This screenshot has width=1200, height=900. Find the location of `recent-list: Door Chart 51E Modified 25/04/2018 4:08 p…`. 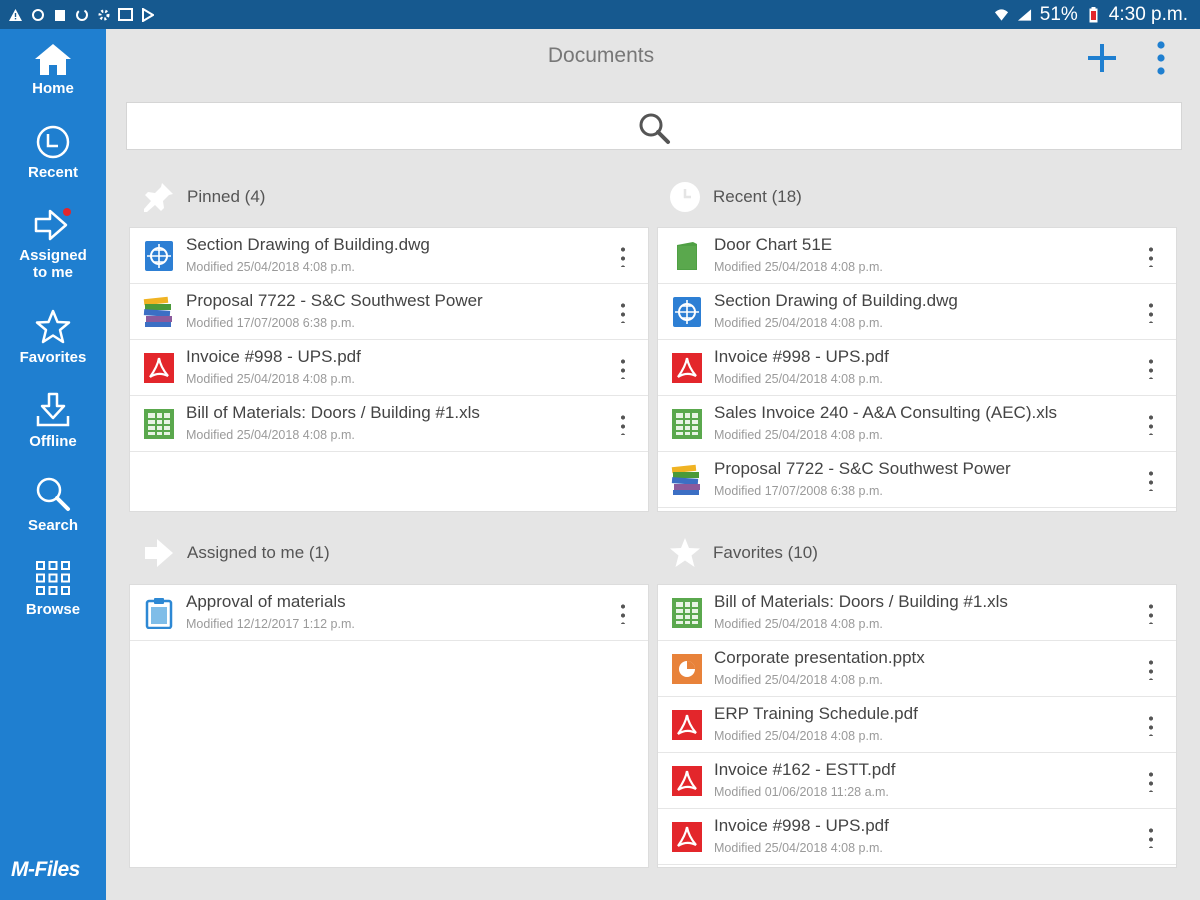

recent-list: Door Chart 51E Modified 25/04/2018 4:08 p… is located at coordinates (917, 369).